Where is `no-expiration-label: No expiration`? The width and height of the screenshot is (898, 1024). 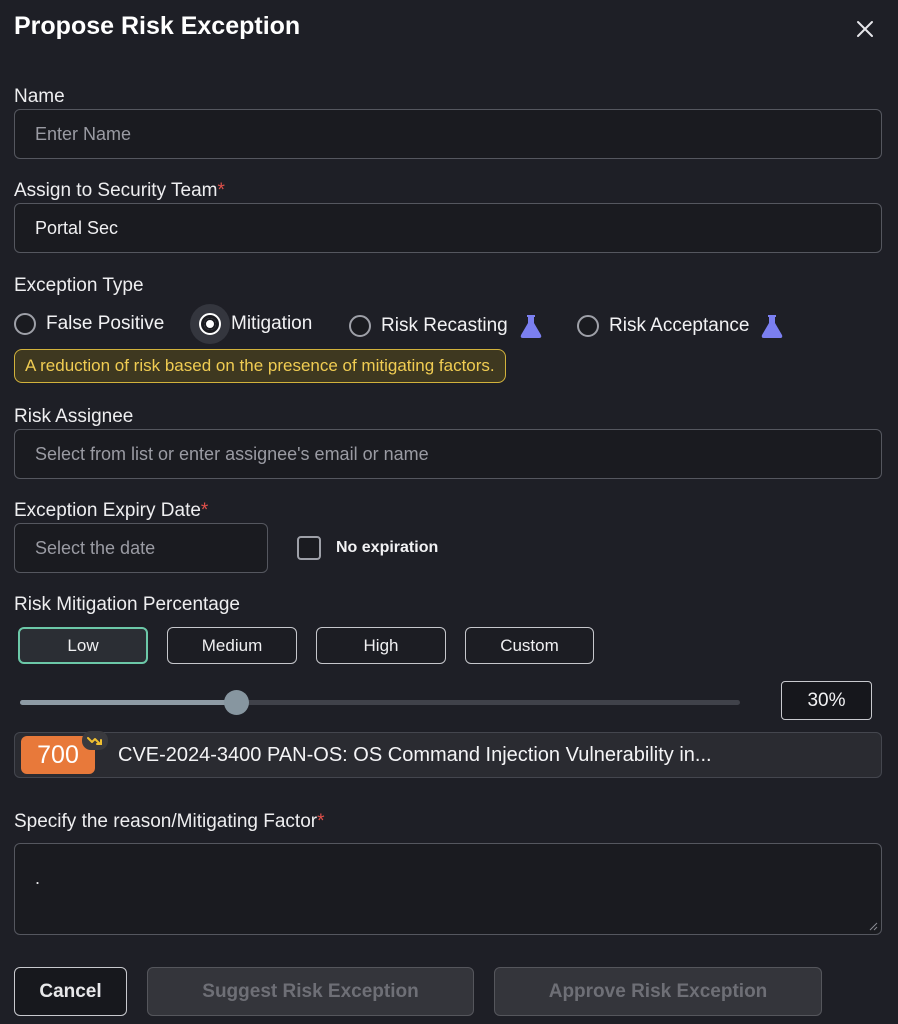 no-expiration-label: No expiration is located at coordinates (387, 547).